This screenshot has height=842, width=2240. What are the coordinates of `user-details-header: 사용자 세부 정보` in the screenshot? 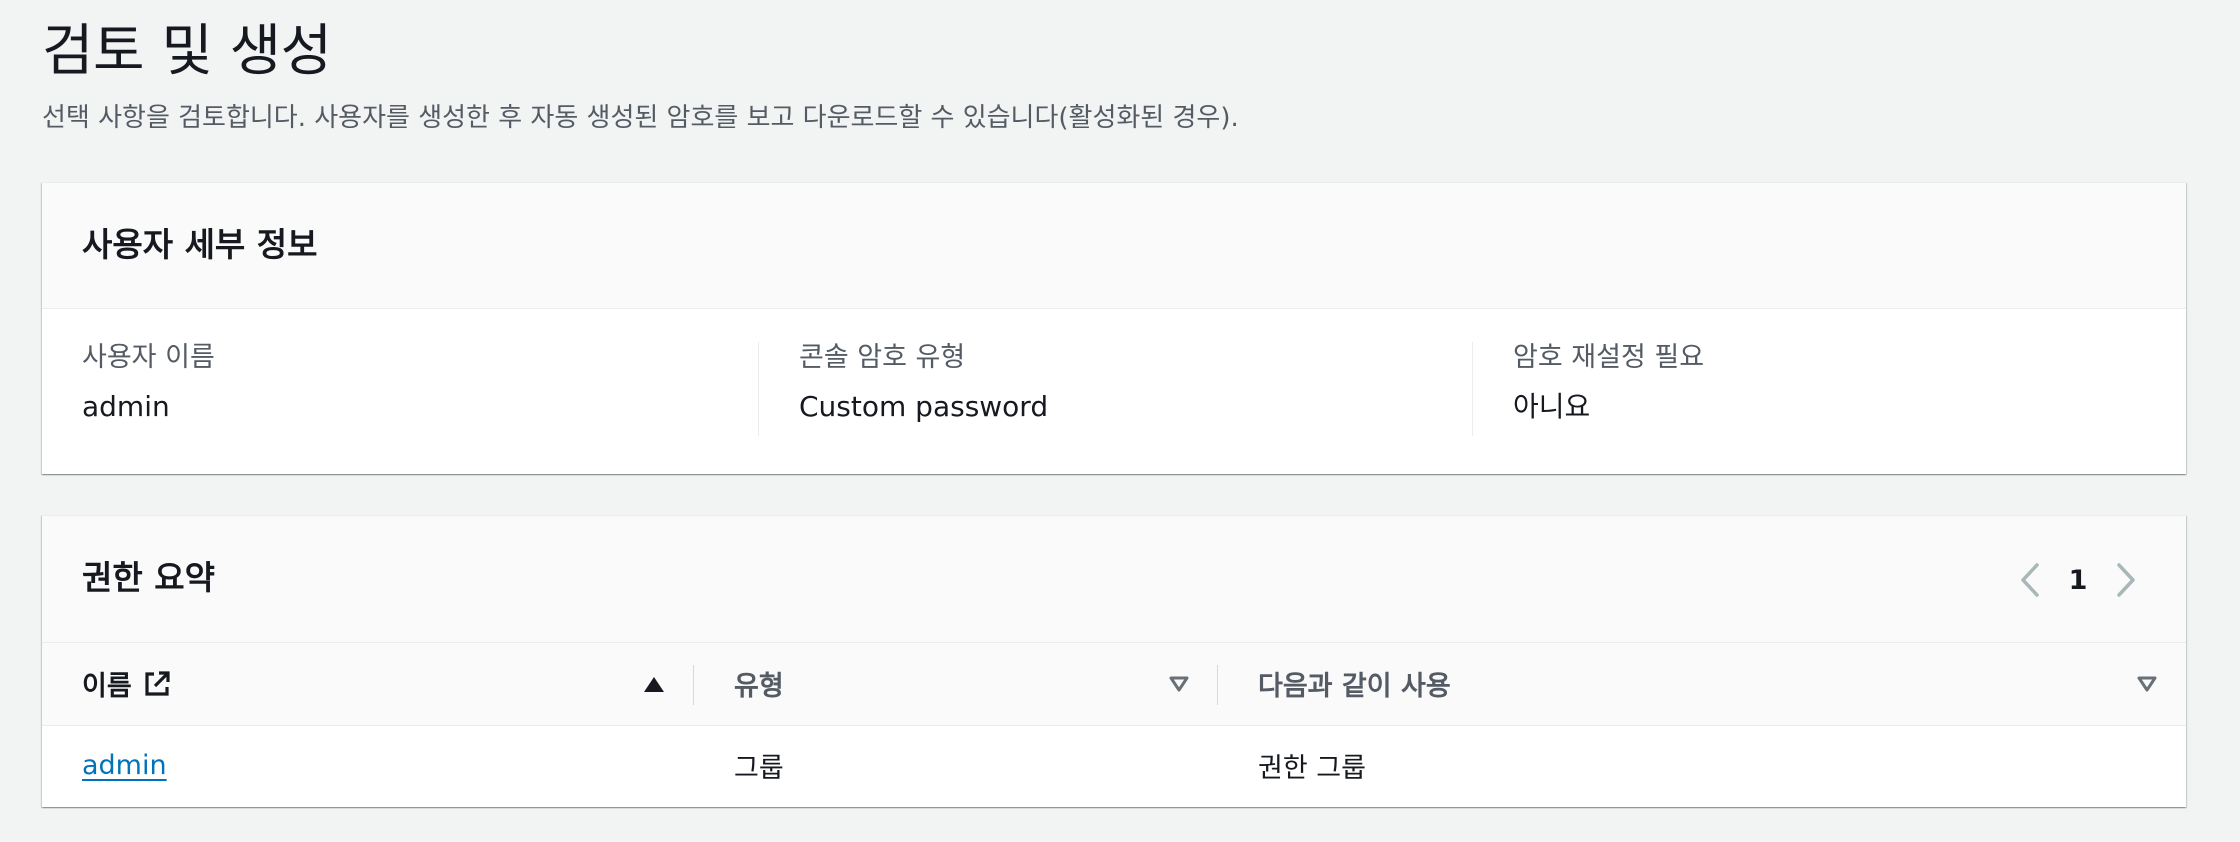 It's located at (1114, 246).